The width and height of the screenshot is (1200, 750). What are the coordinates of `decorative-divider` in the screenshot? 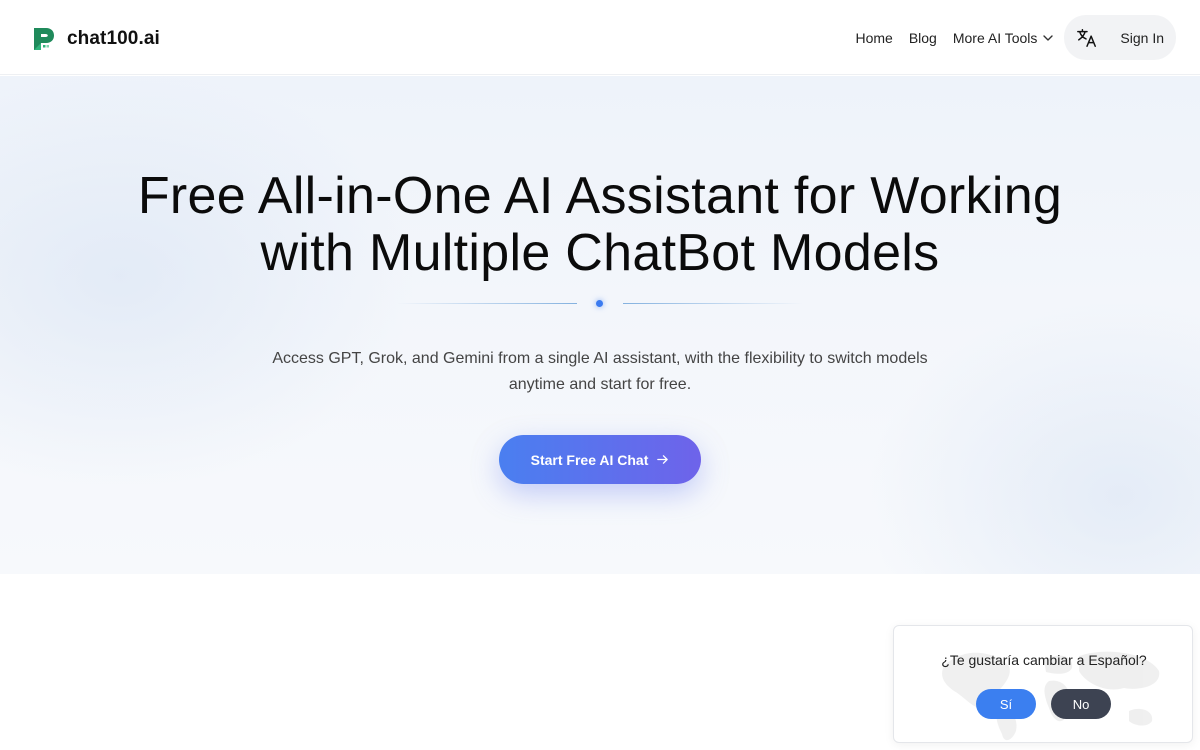 It's located at (600, 303).